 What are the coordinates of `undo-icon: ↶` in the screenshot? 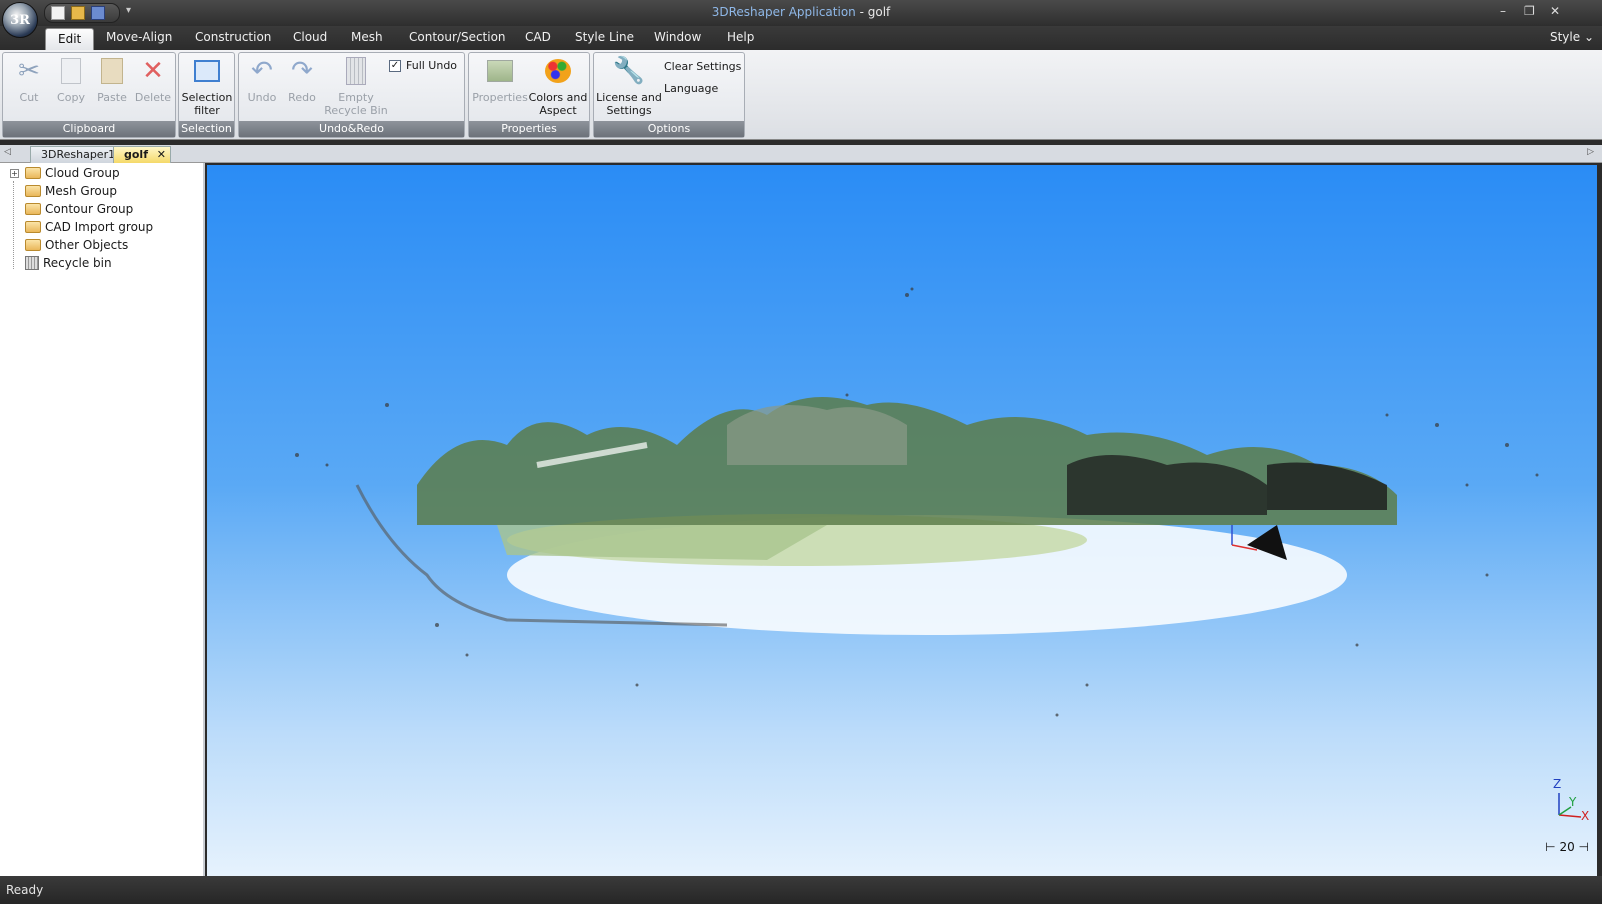 It's located at (262, 70).